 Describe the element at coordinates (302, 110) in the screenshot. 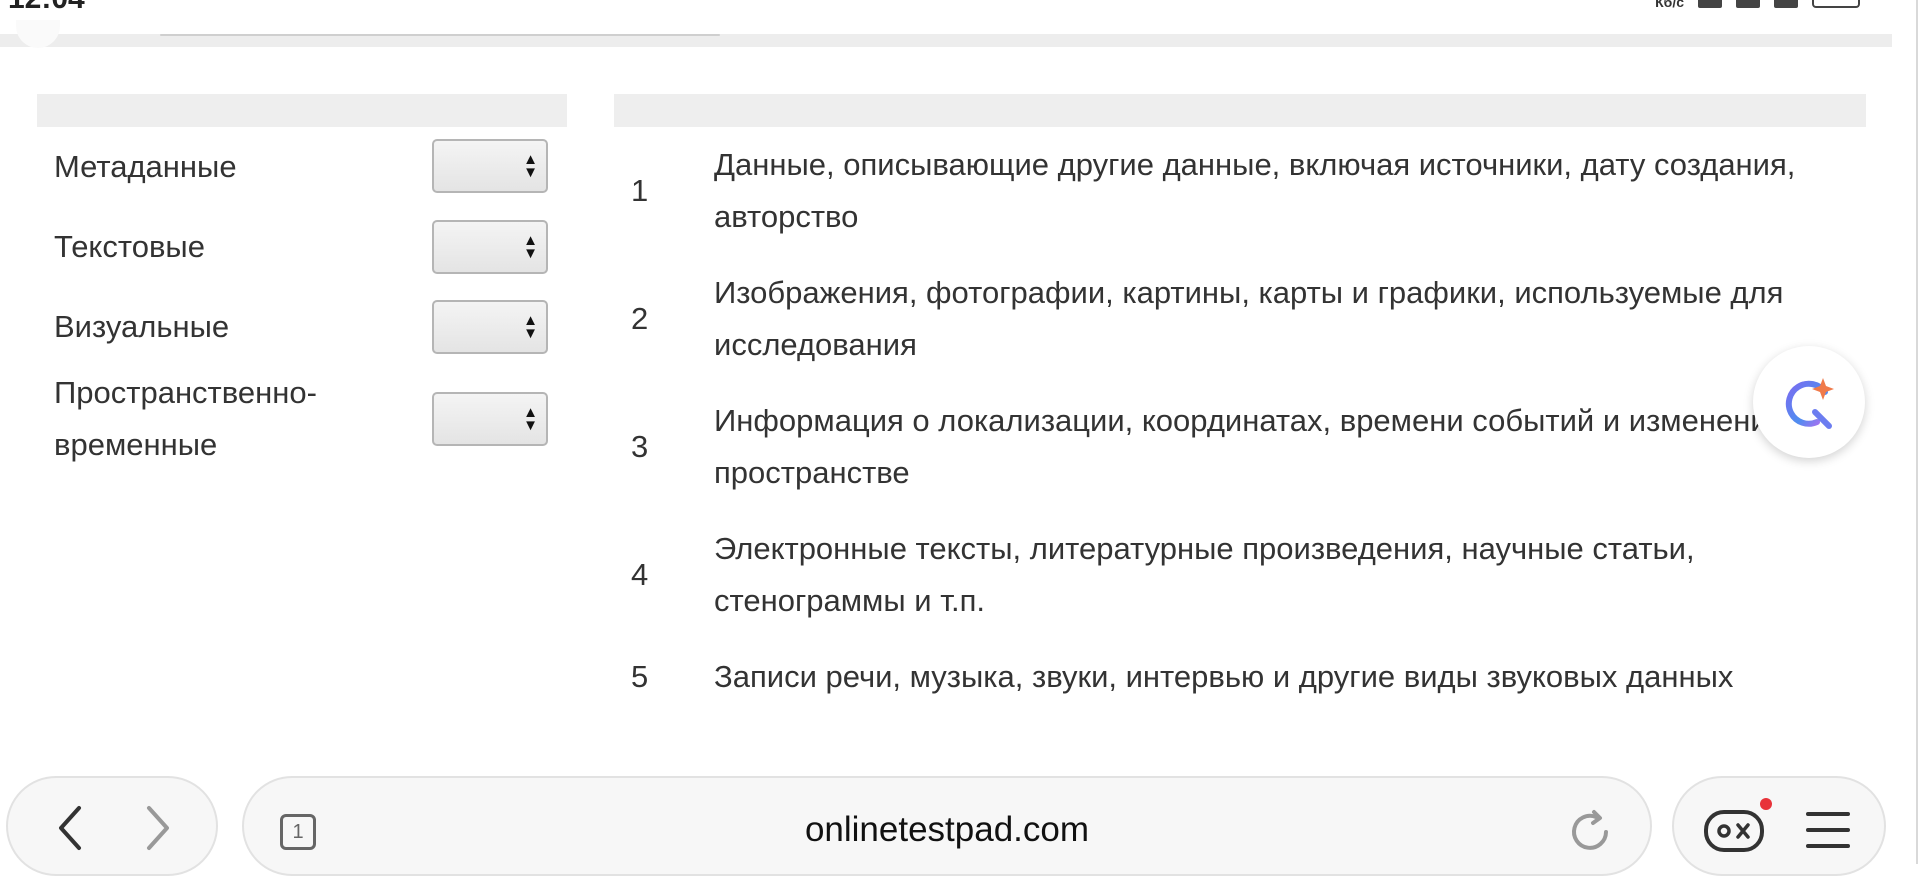

I see `terms-panel-header` at that location.